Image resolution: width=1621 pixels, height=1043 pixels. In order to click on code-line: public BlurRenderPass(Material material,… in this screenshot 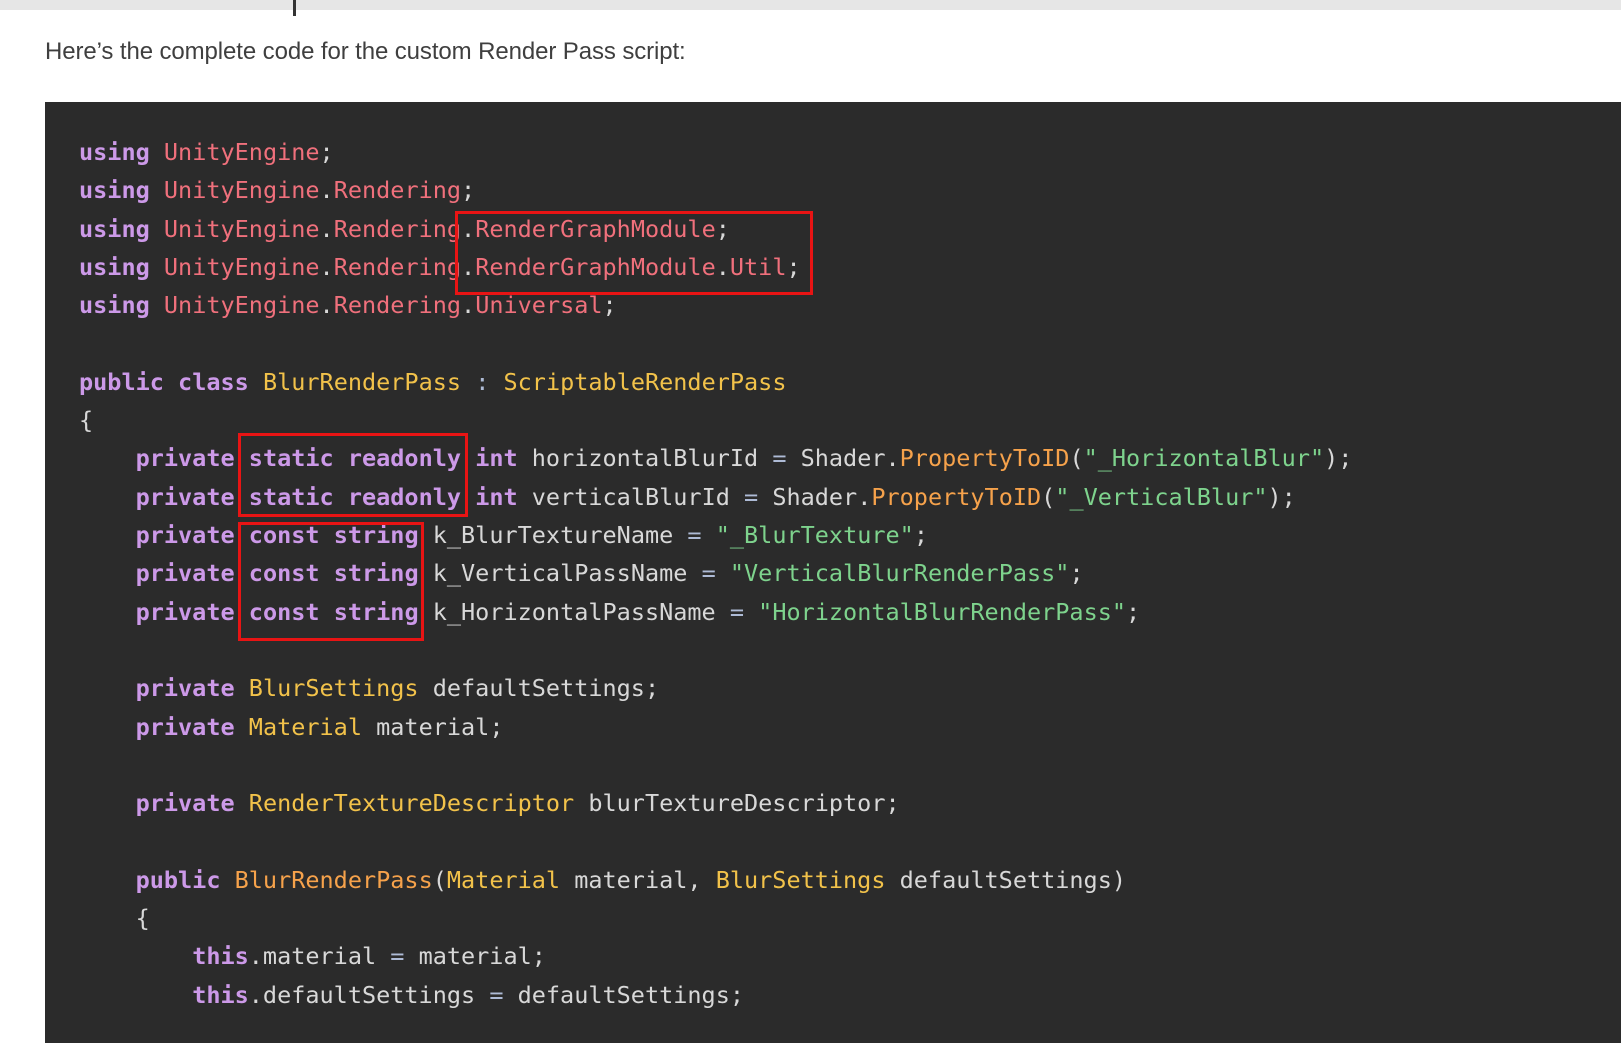, I will do `click(602, 880)`.